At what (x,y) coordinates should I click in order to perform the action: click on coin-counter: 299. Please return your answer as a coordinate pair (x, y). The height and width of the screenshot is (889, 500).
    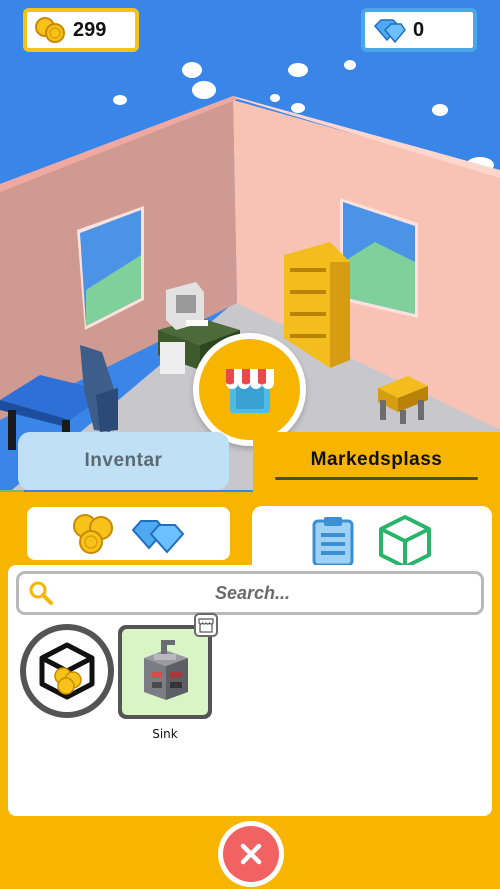
    Looking at the image, I should click on (81, 30).